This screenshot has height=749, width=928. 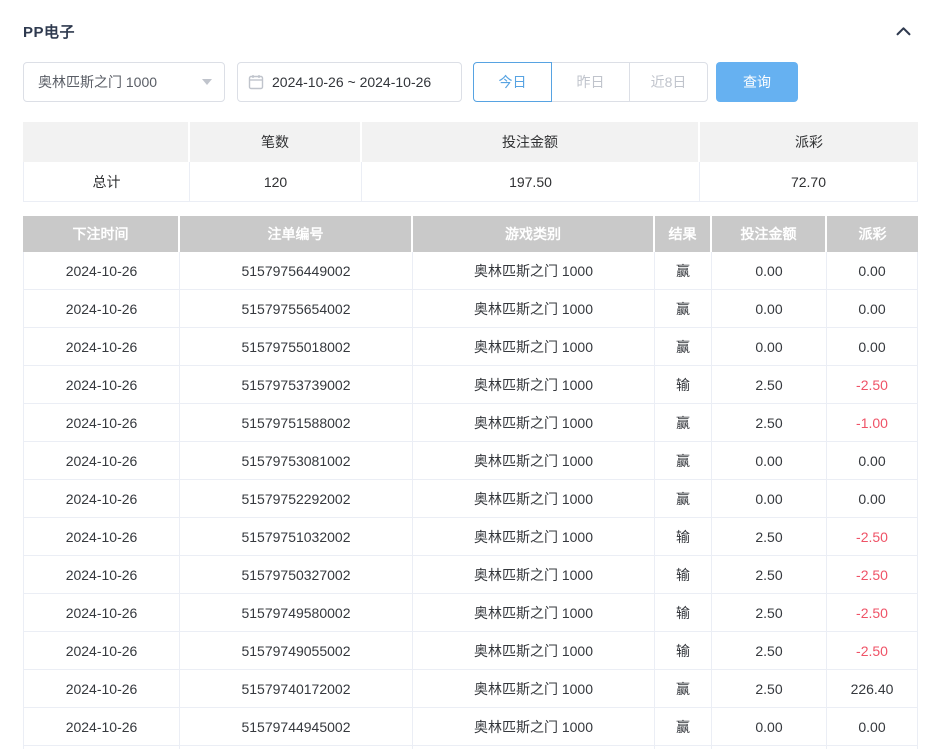 What do you see at coordinates (296, 385) in the screenshot?
I see `cell-bet-id: 51579753739002` at bounding box center [296, 385].